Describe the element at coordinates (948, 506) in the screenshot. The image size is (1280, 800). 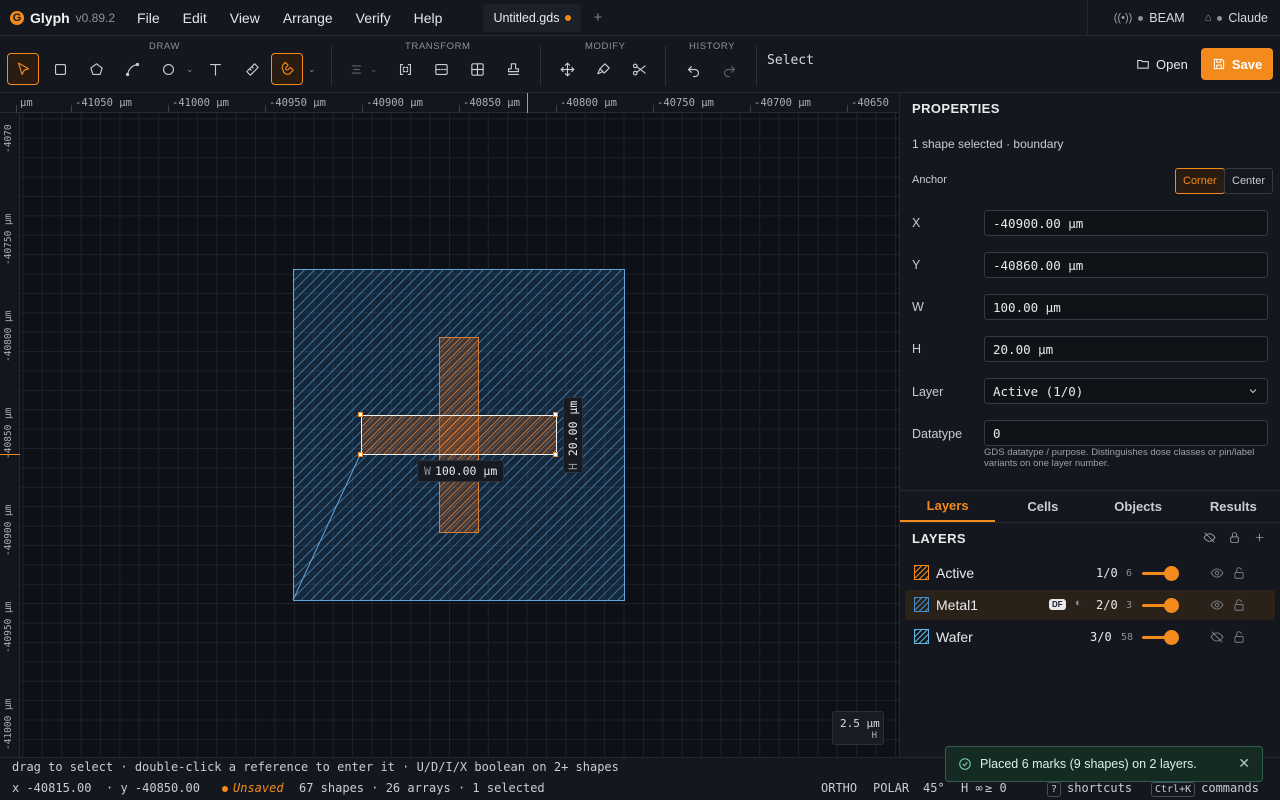
I see `tab-layers: Layers` at that location.